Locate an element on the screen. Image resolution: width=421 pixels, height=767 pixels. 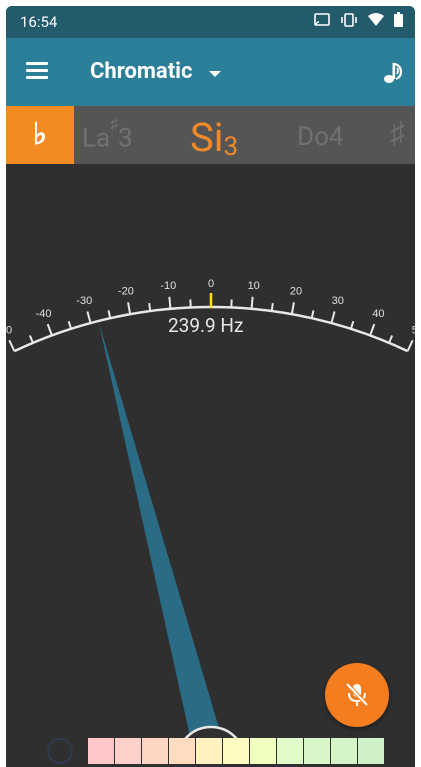
scale-label: 30 is located at coordinates (338, 301).